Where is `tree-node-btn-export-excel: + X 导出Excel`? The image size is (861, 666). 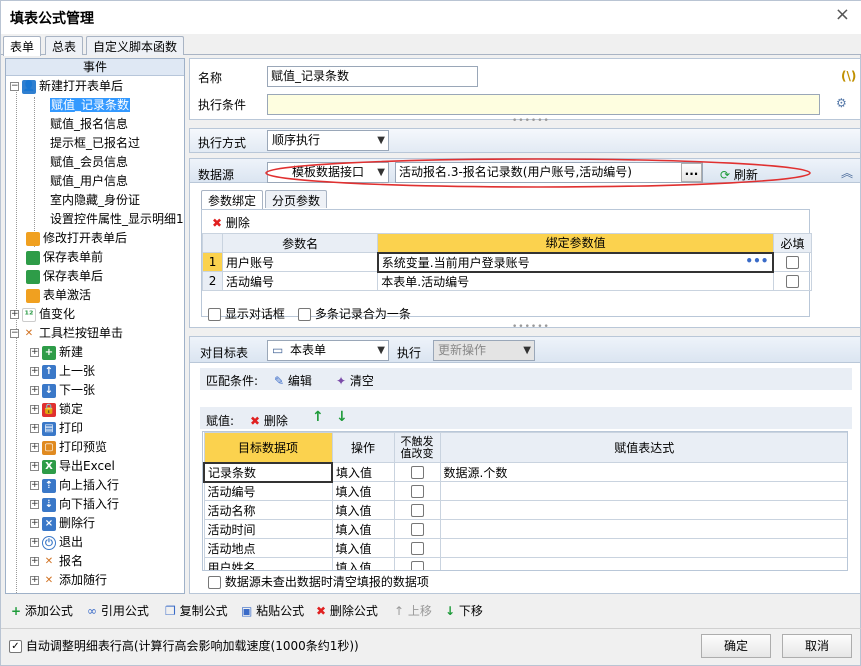
tree-node-btn-export-excel: + X 导出Excel is located at coordinates (72, 466).